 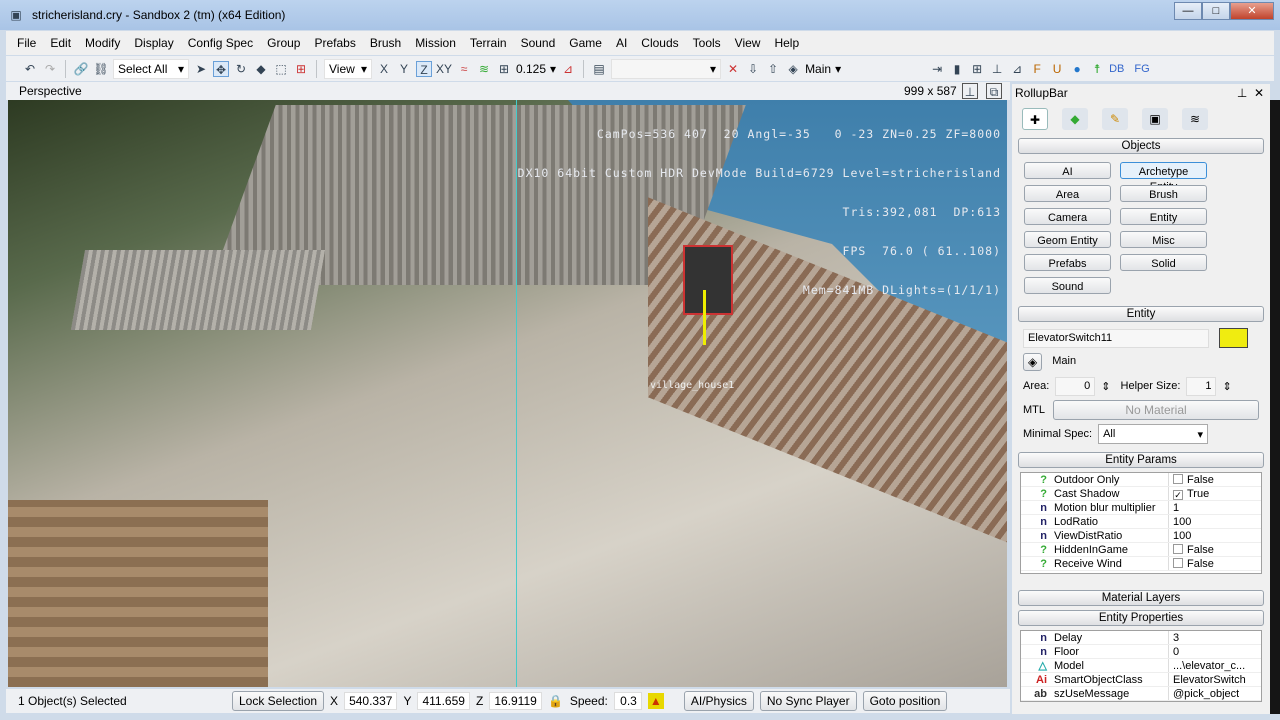 I want to click on tab-objects: ✚, so click(x=1035, y=119).